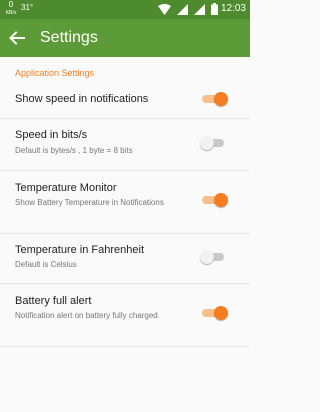 The width and height of the screenshot is (320, 412). What do you see at coordinates (11, 13) in the screenshot?
I see `network-speed-unit: KB/s` at bounding box center [11, 13].